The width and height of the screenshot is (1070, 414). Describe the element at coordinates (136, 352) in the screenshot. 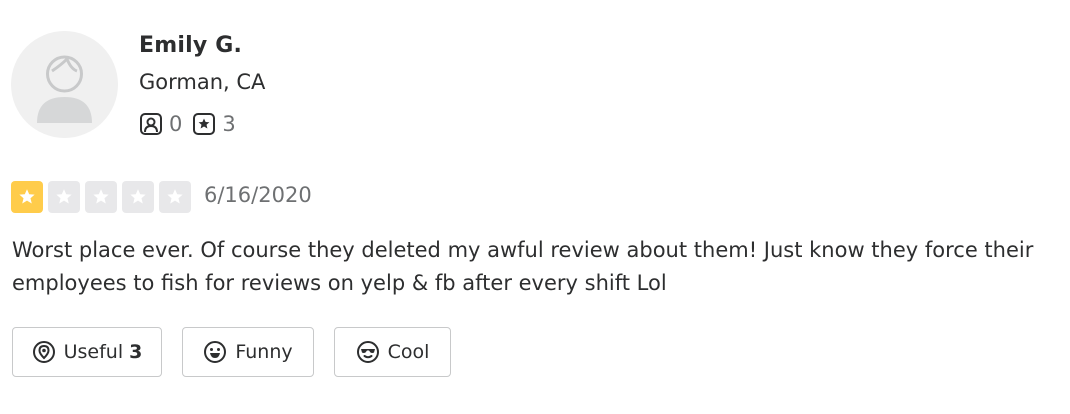

I see `useful-count: 3` at that location.